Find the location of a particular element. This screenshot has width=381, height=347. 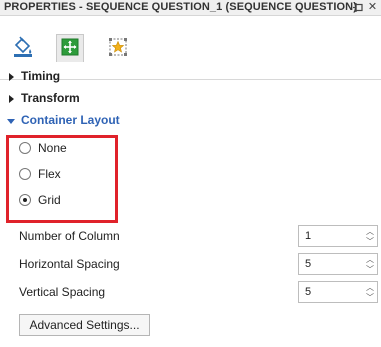

pin-icon is located at coordinates (358, 7).